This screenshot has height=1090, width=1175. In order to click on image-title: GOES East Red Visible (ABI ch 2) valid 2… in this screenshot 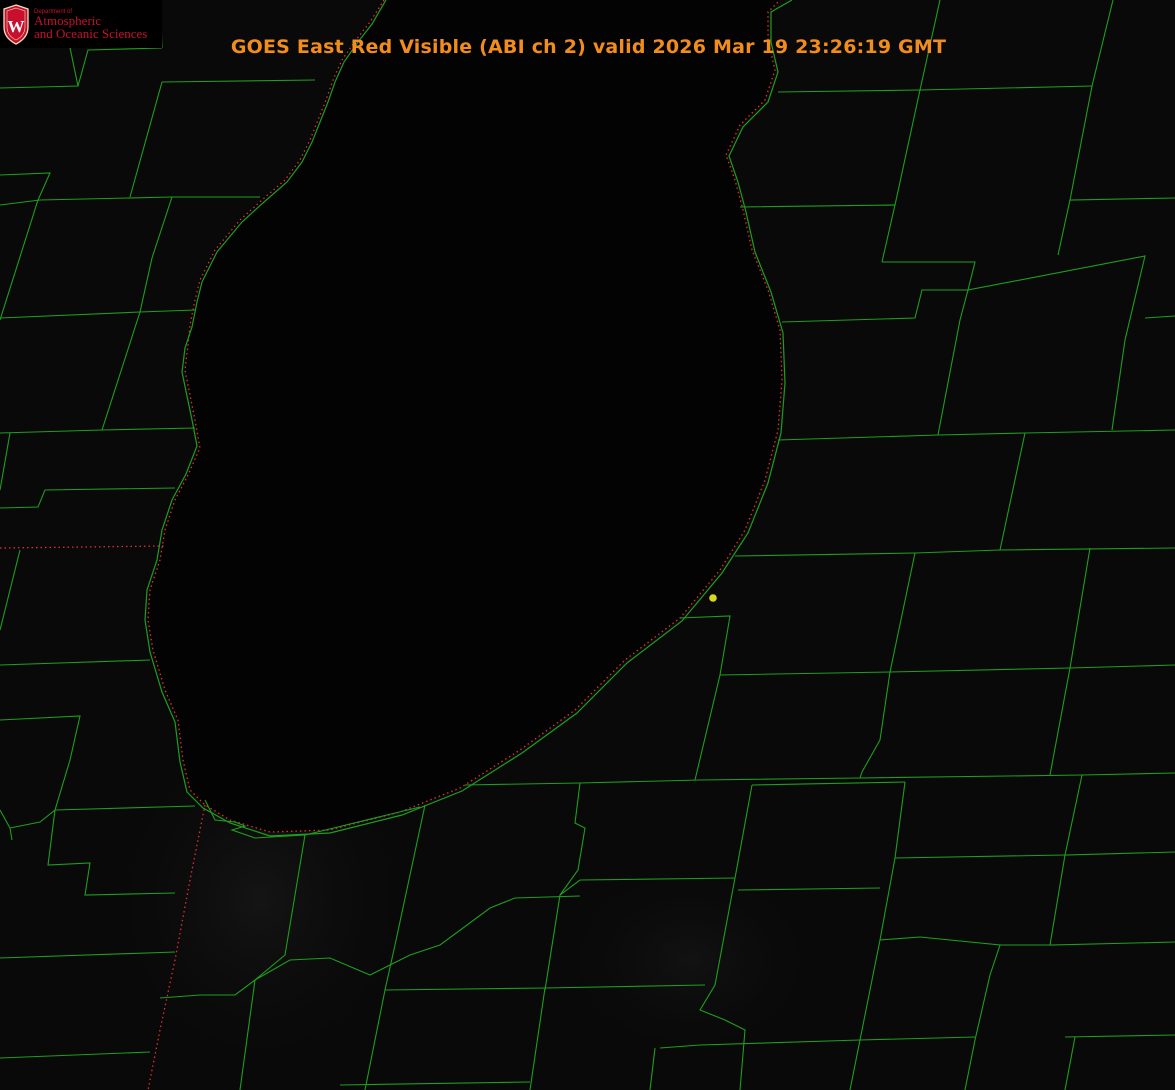, I will do `click(587, 47)`.